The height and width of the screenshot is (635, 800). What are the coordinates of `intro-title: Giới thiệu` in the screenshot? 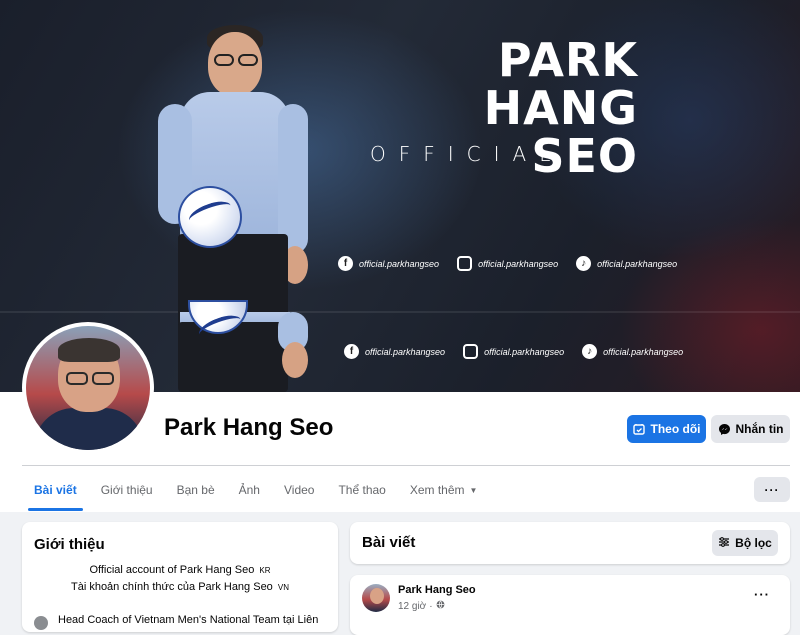 It's located at (69, 544).